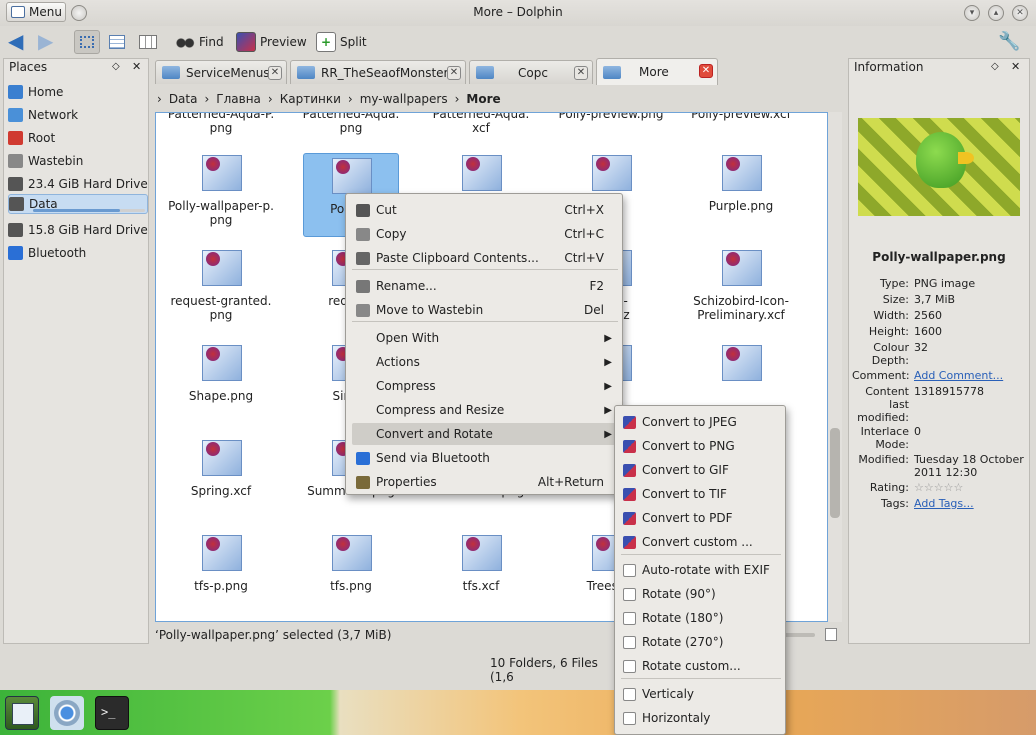  What do you see at coordinates (87, 42) in the screenshot?
I see `icons-view-button` at bounding box center [87, 42].